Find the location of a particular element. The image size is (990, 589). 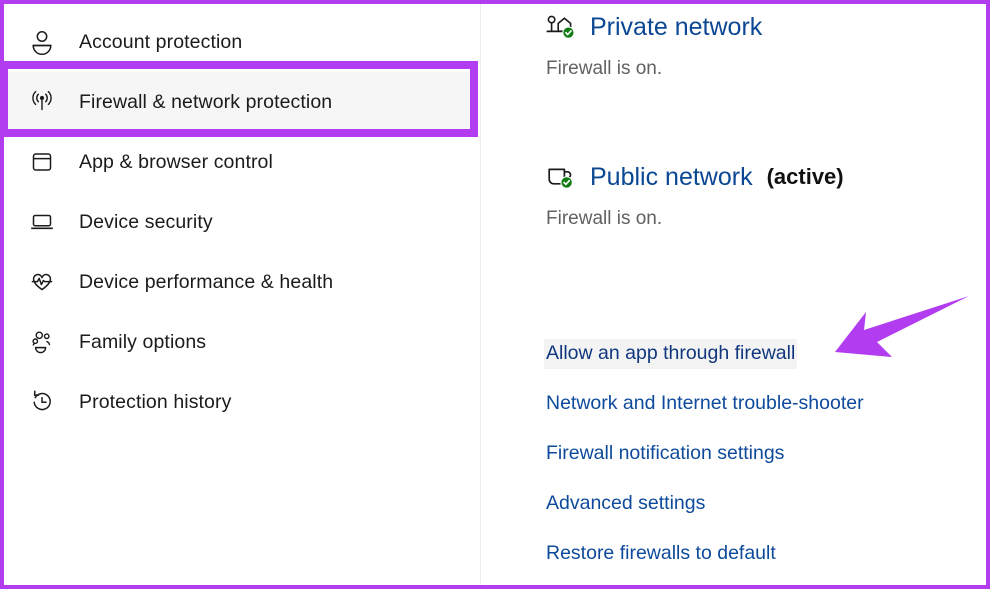

public-network-title: Public network is located at coordinates (671, 177).